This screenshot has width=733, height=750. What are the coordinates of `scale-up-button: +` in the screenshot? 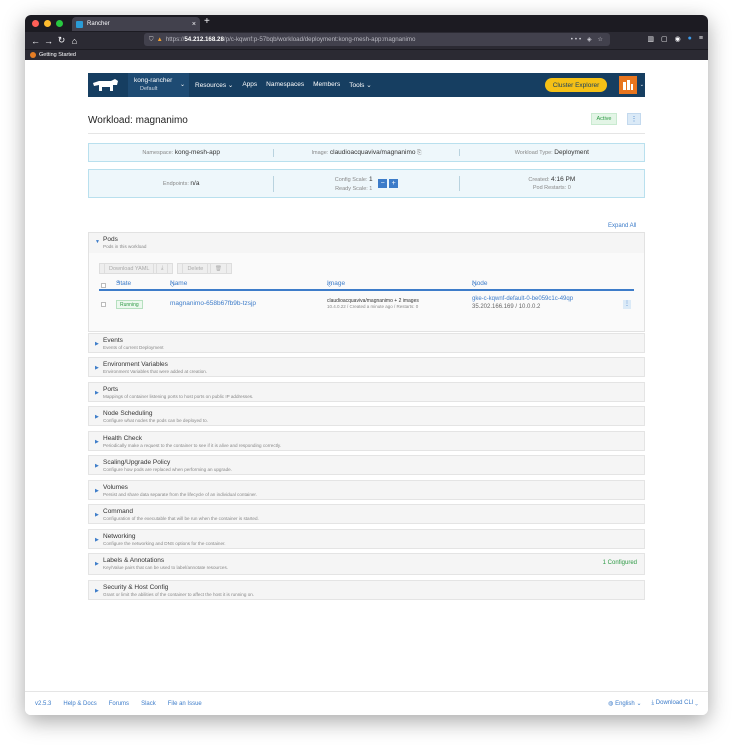 It's located at (394, 183).